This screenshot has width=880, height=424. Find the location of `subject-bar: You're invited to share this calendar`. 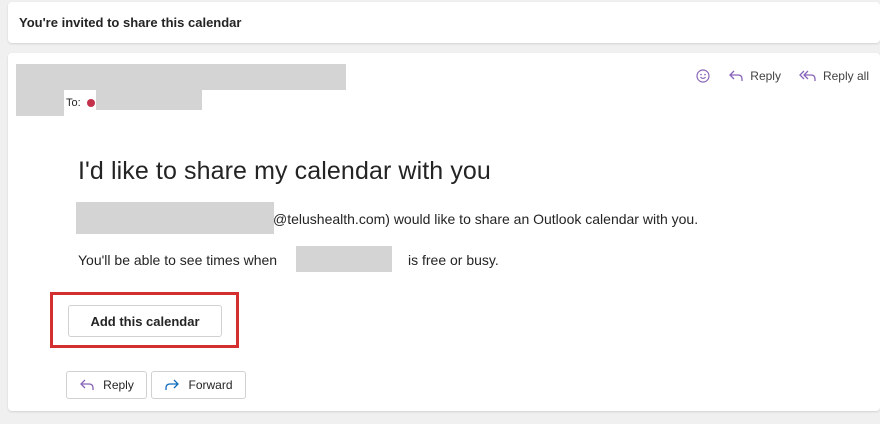

subject-bar: You're invited to share this calendar is located at coordinates (444, 22).